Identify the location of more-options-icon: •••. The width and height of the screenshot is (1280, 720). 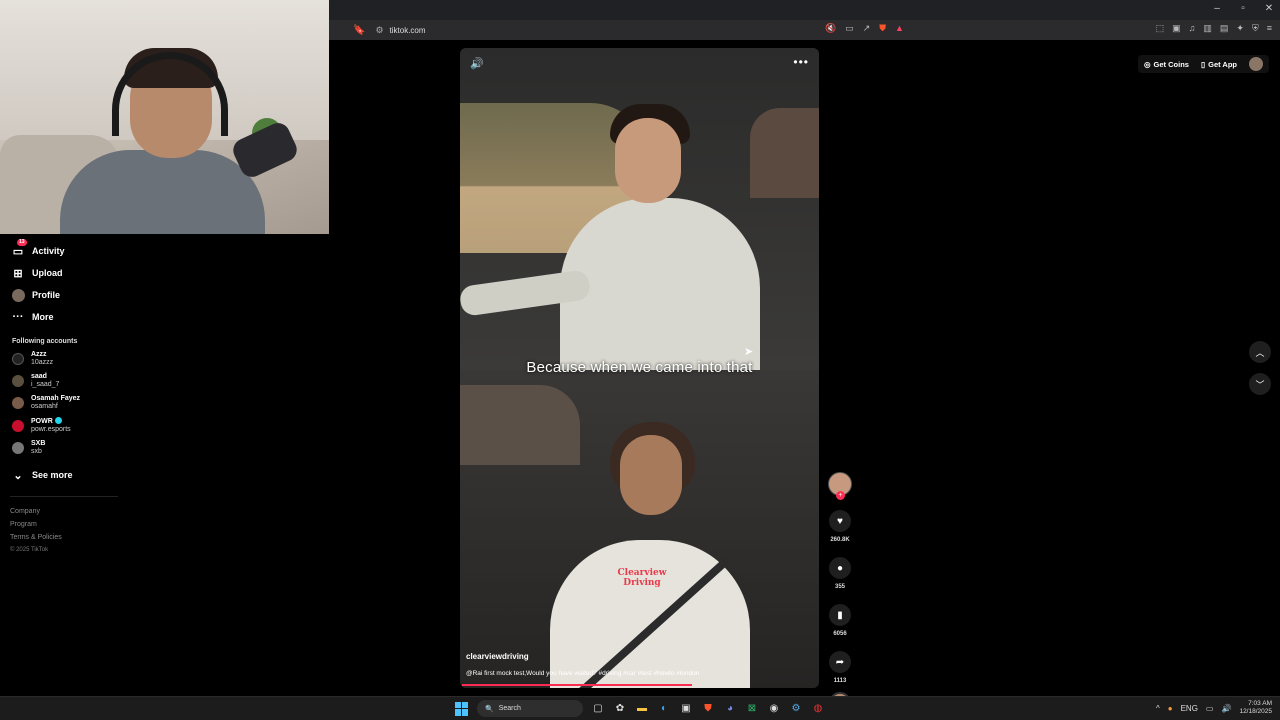
(801, 62).